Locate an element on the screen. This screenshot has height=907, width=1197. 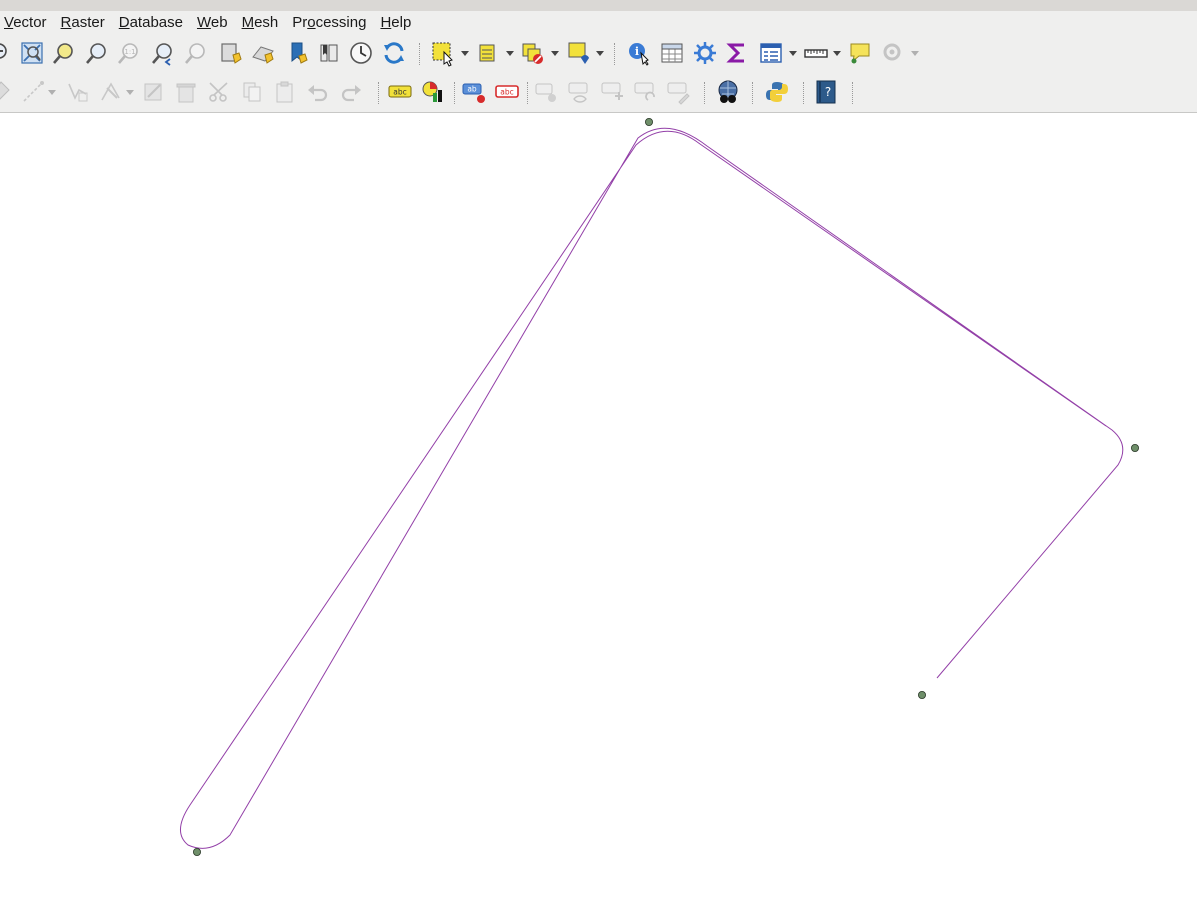
change-label-icon is located at coordinates (678, 93).